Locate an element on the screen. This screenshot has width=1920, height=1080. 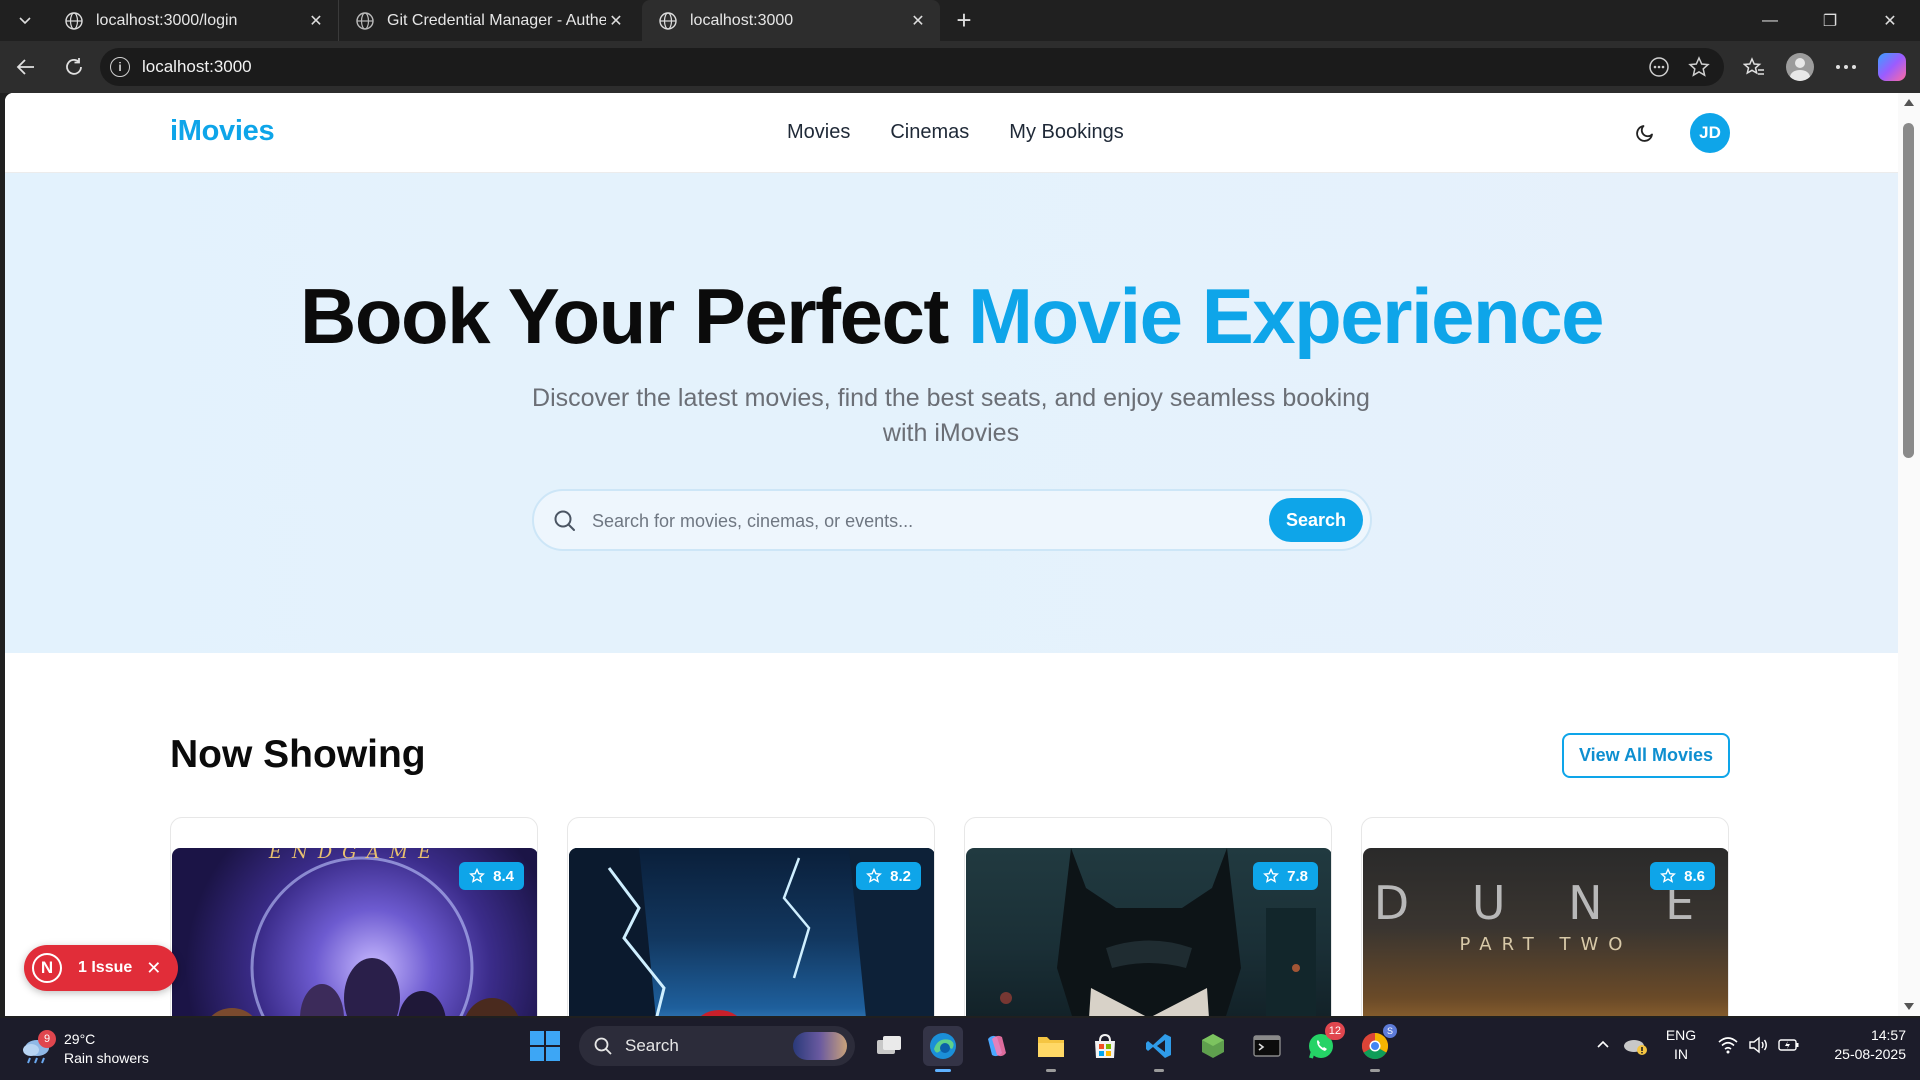
minimize-button: — is located at coordinates (1770, 20).